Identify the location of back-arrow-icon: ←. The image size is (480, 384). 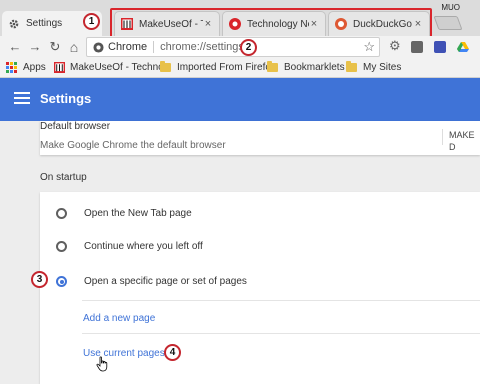
(15, 47).